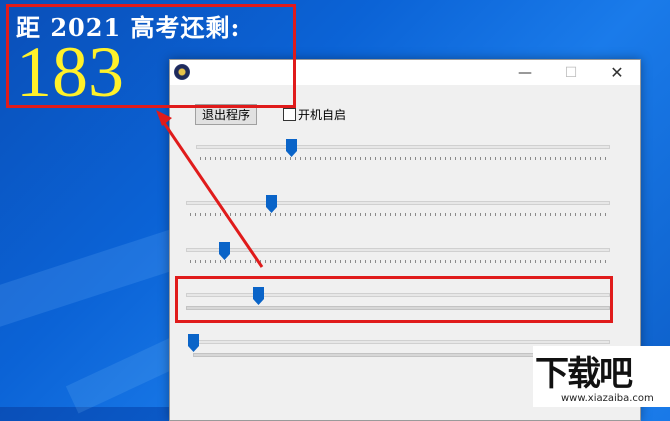  I want to click on watermark-logo: 下载吧, so click(584, 374).